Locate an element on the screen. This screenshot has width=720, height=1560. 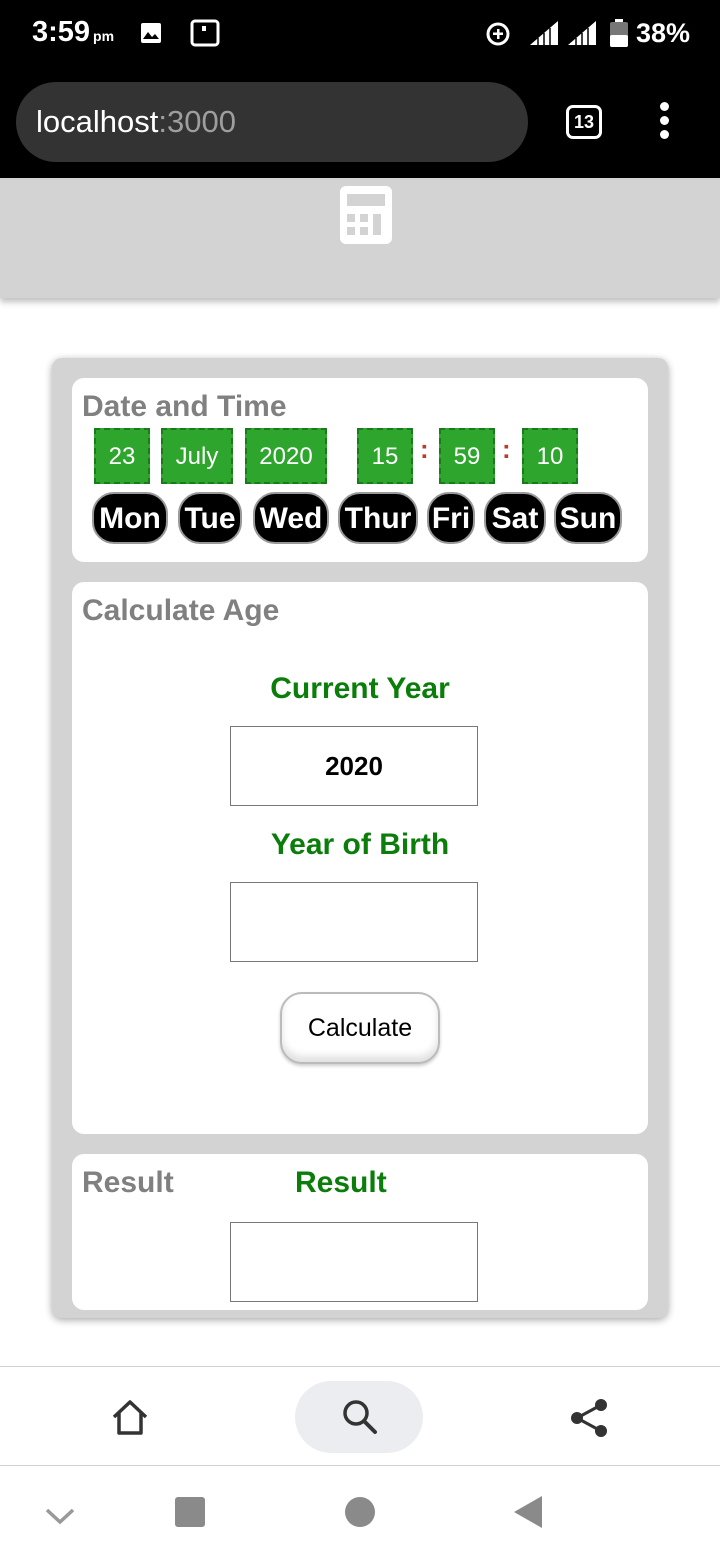
system-nav-bar is located at coordinates (360, 1513).